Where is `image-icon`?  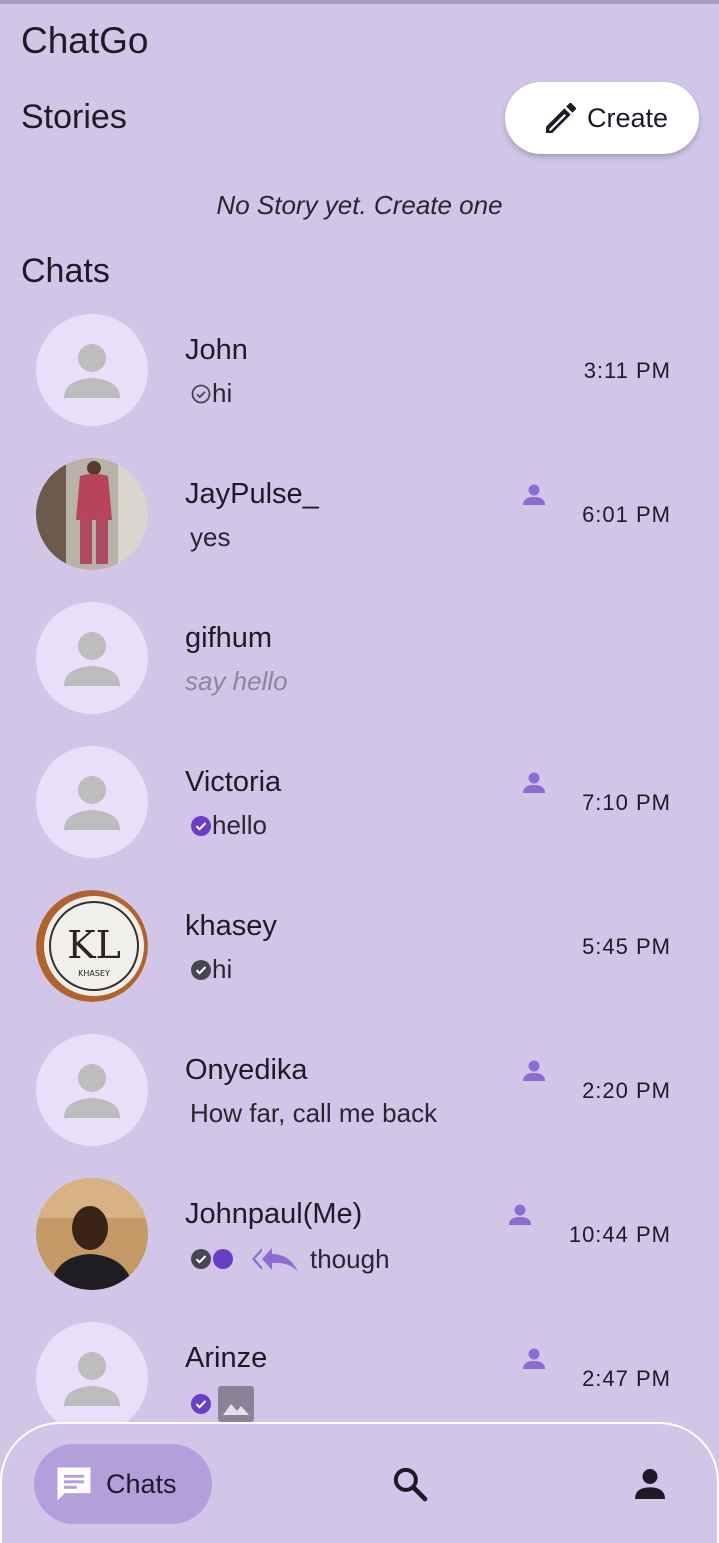 image-icon is located at coordinates (236, 1404).